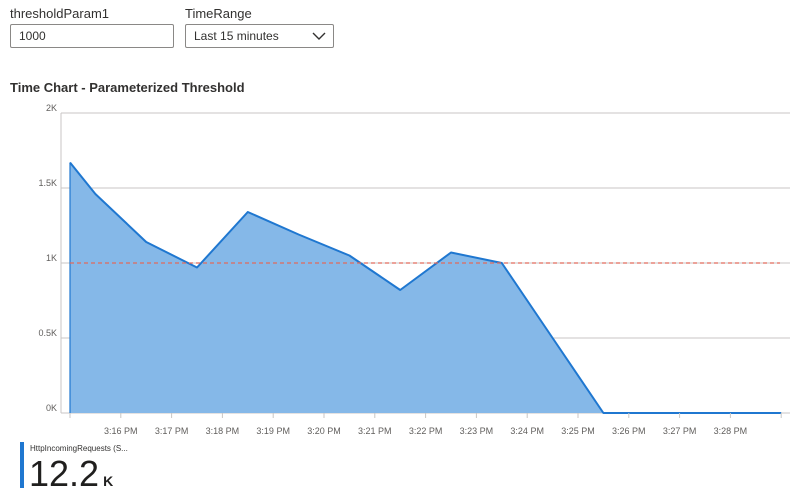  What do you see at coordinates (273, 431) in the screenshot?
I see `x-tick-label: 3:19 PM` at bounding box center [273, 431].